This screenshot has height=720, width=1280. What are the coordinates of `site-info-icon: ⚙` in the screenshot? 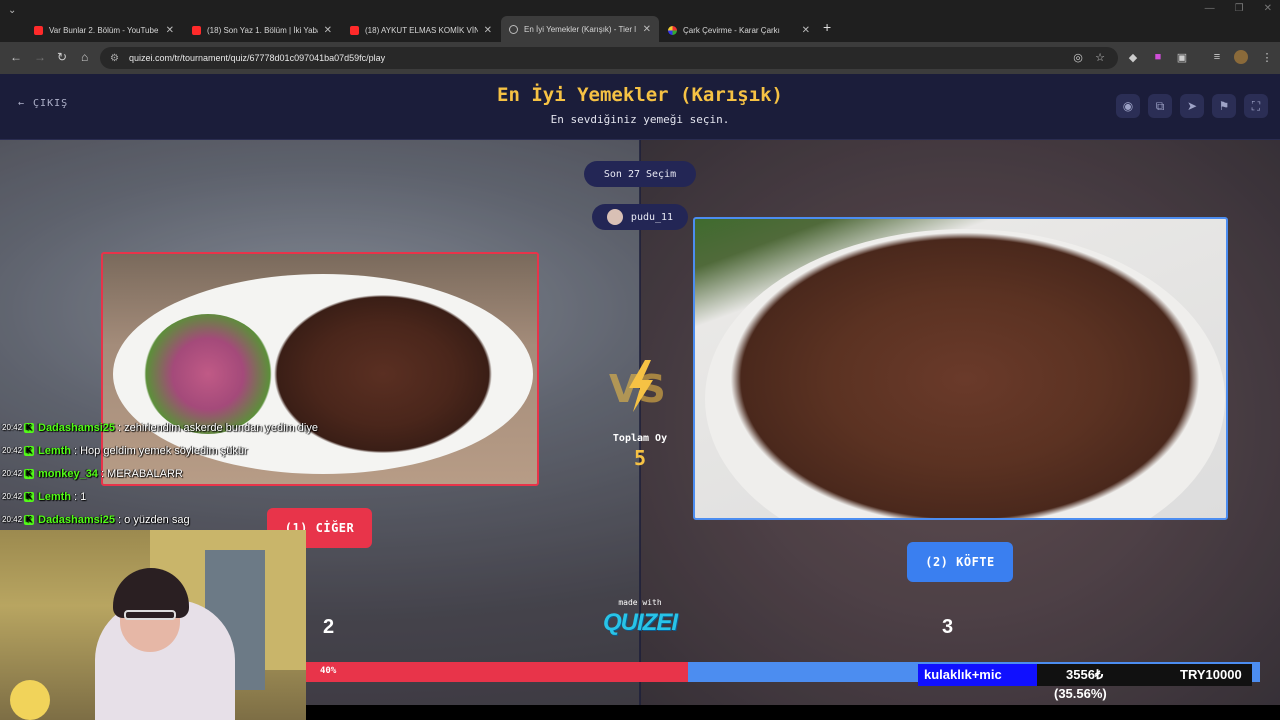 It's located at (114, 58).